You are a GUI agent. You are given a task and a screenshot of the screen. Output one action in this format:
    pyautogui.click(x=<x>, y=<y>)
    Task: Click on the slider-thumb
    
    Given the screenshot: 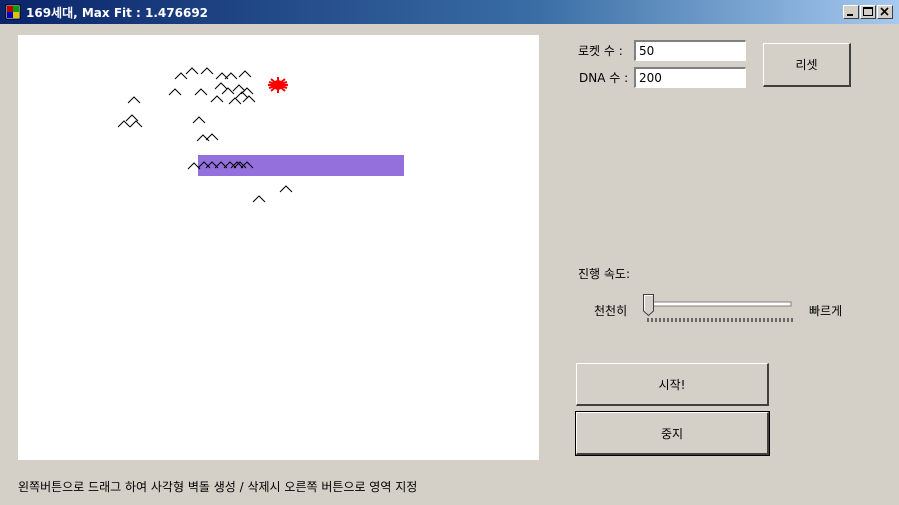 What is the action you would take?
    pyautogui.click(x=648, y=305)
    